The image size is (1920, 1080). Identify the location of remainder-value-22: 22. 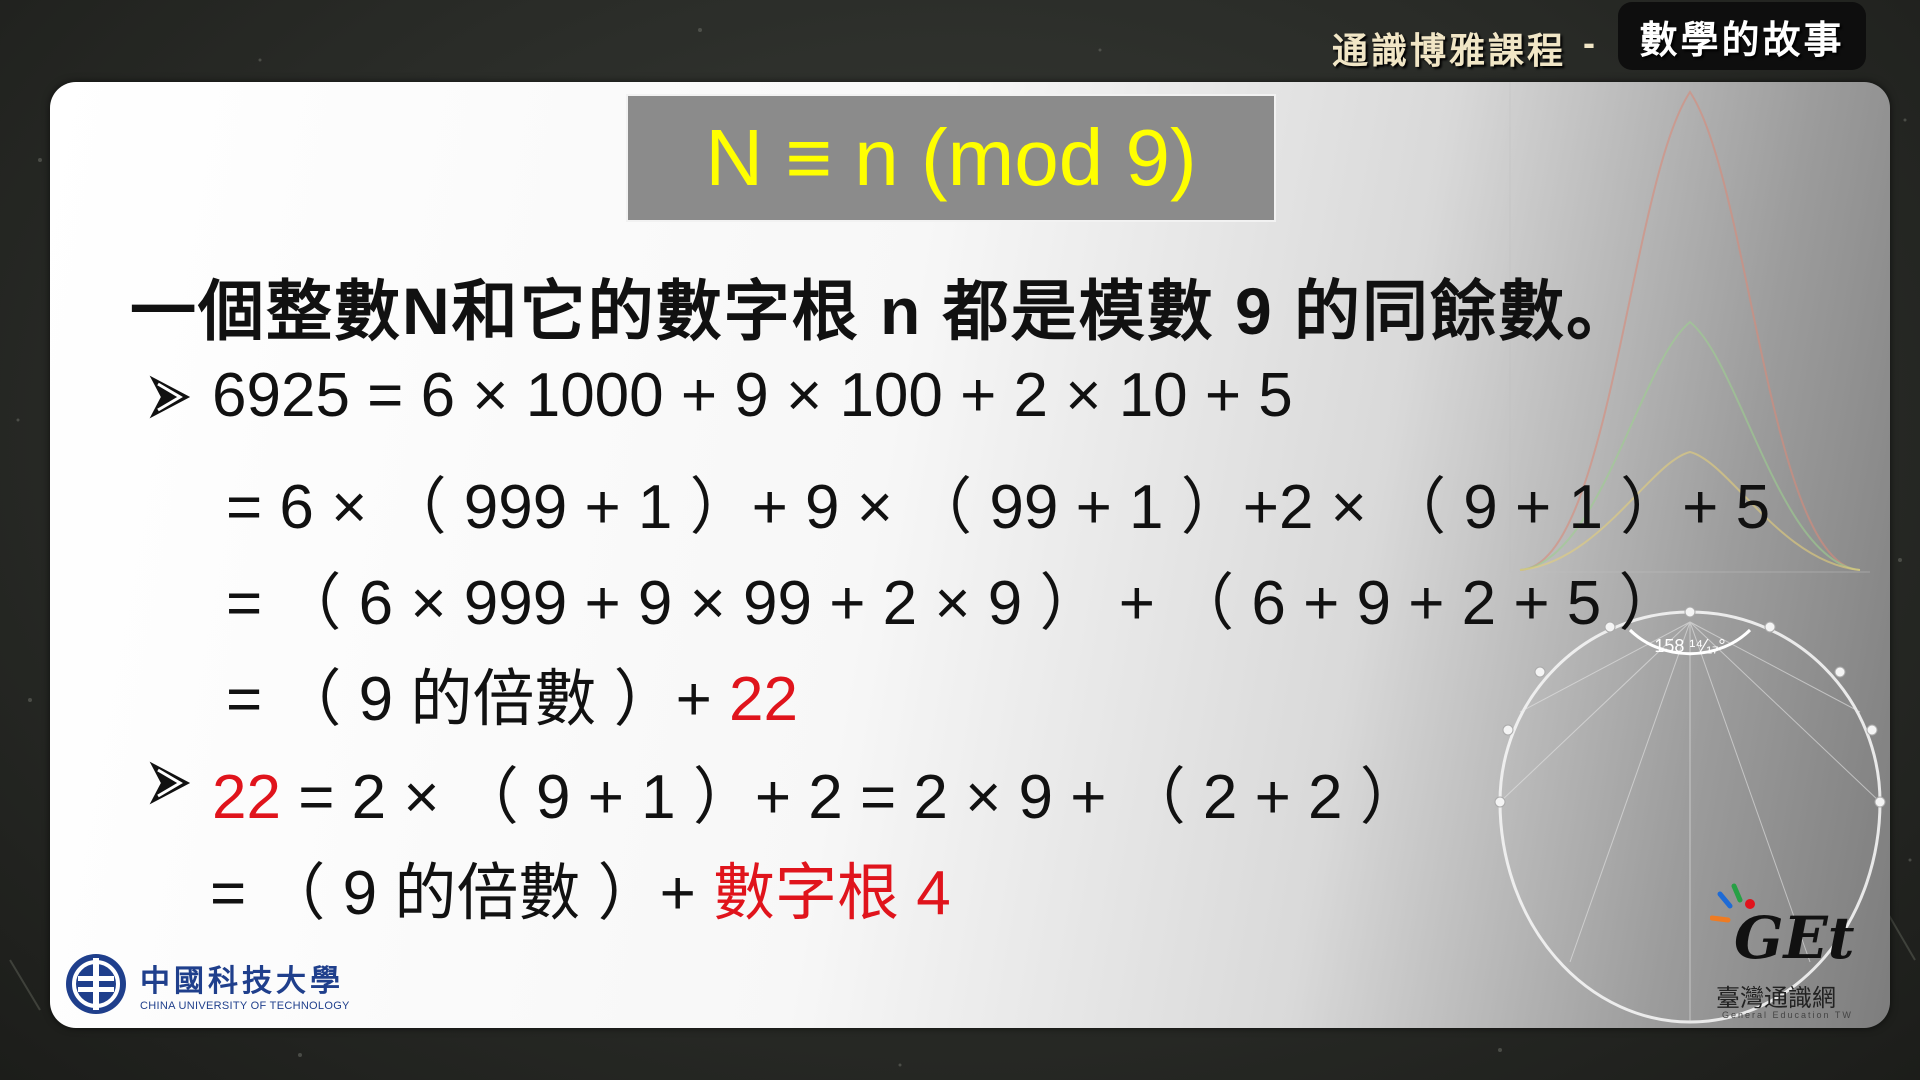
(763, 699).